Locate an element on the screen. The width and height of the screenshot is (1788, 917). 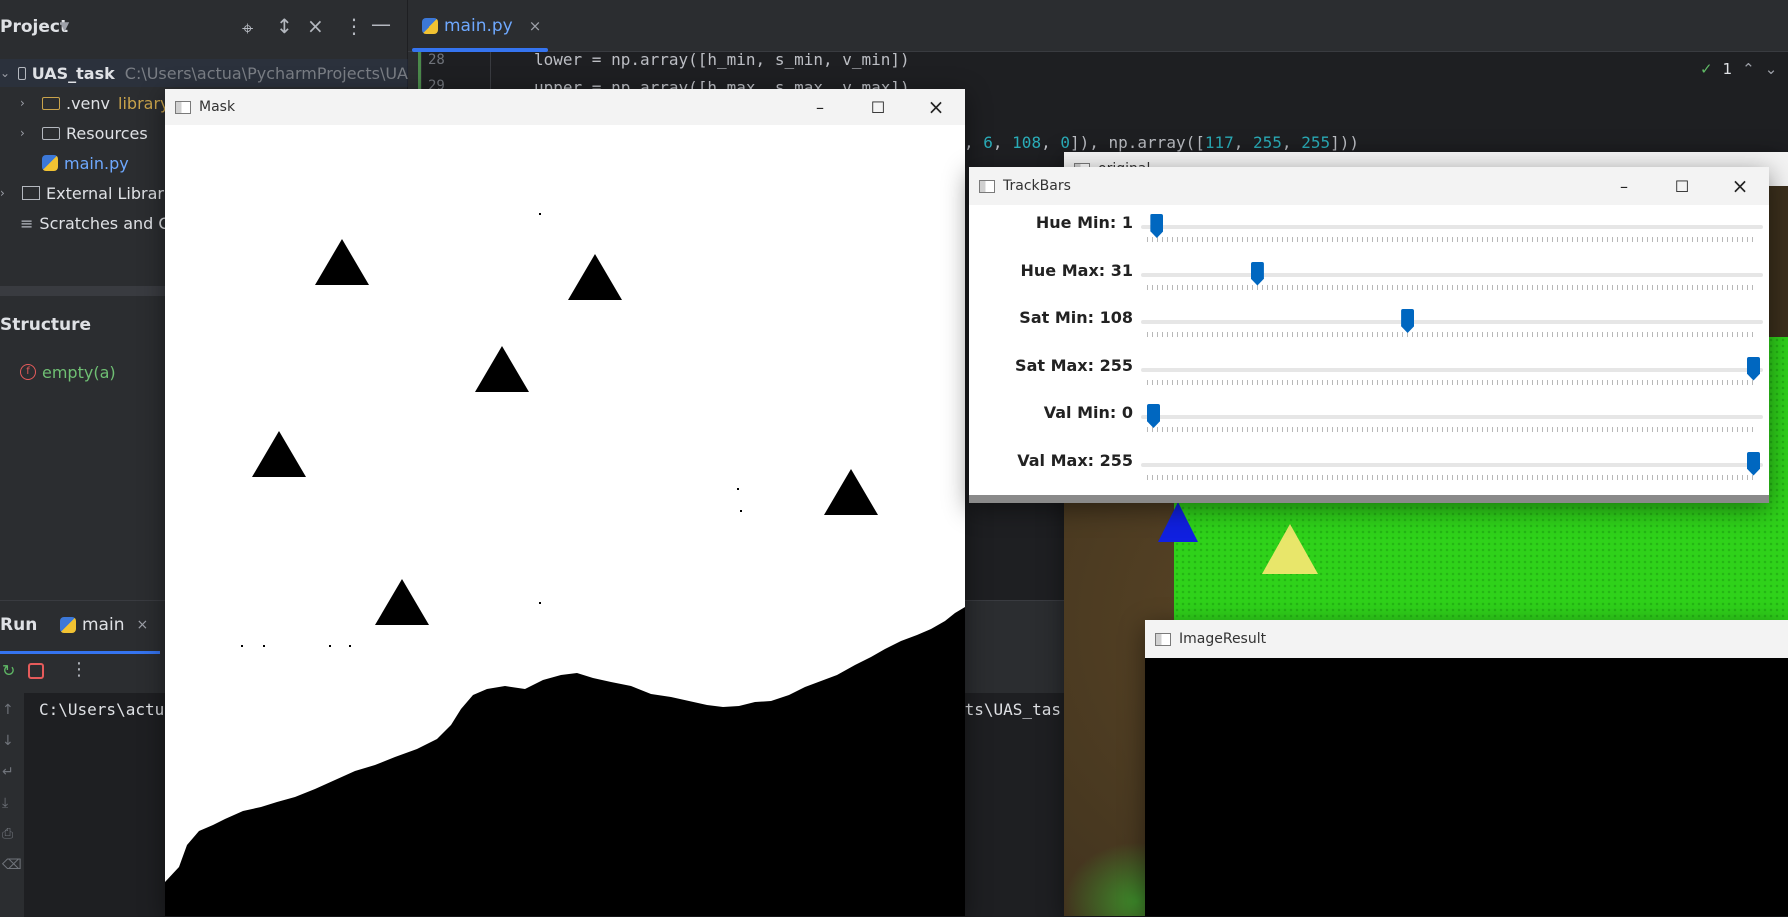
tab-main-py: main.py × is located at coordinates (481, 26).